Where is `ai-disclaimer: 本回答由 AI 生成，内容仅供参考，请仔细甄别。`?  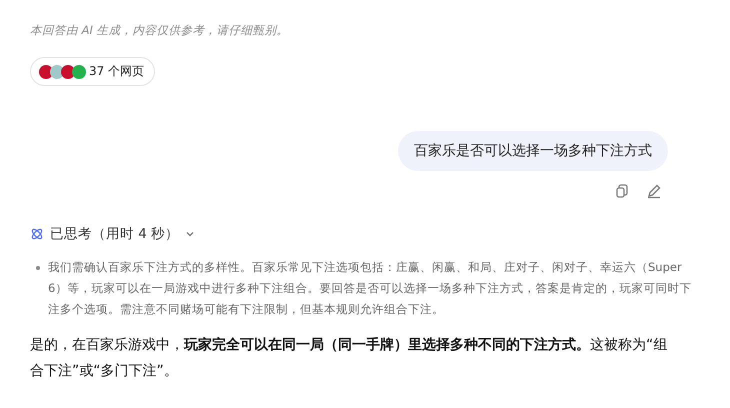
ai-disclaimer: 本回答由 AI 生成，内容仅供参考，请仔细甄别。 is located at coordinates (160, 30).